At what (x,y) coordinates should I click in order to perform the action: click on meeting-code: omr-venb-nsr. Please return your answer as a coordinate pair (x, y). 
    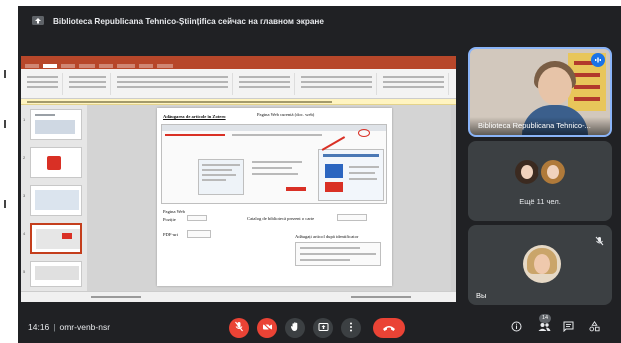
    Looking at the image, I should click on (85, 327).